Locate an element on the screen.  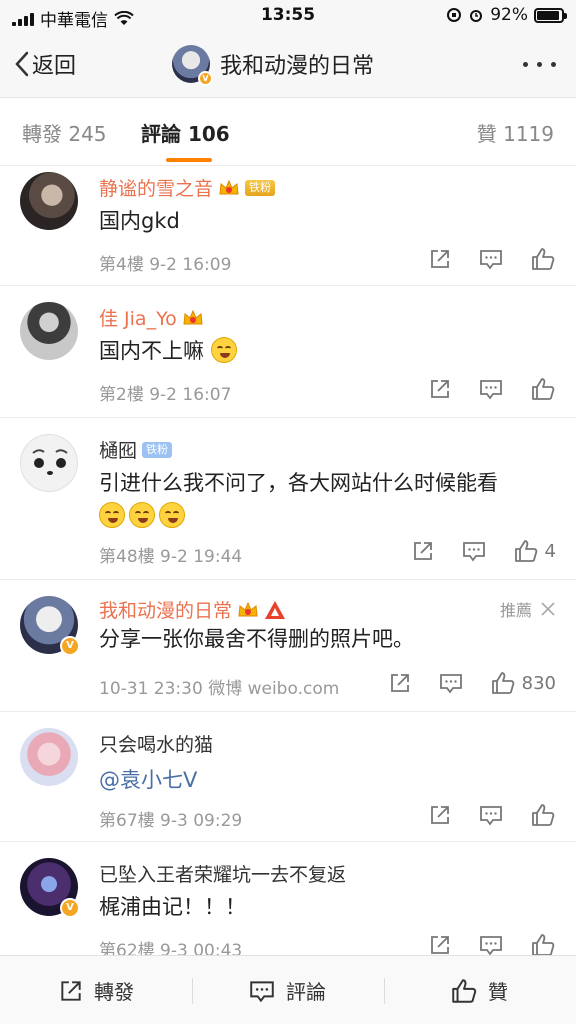
divider is located at coordinates (192, 991).